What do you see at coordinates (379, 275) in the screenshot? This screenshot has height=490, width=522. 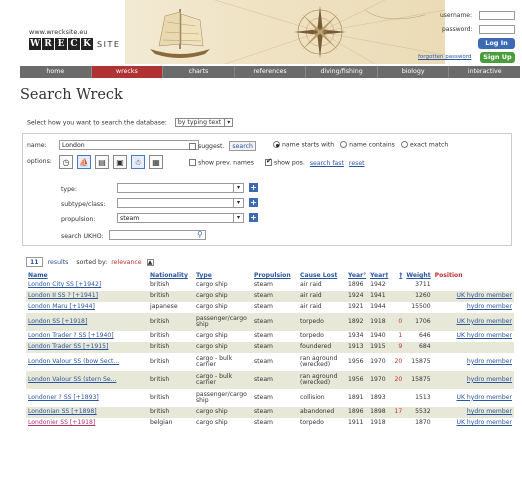 I see `col-year-lost: Year†` at bounding box center [379, 275].